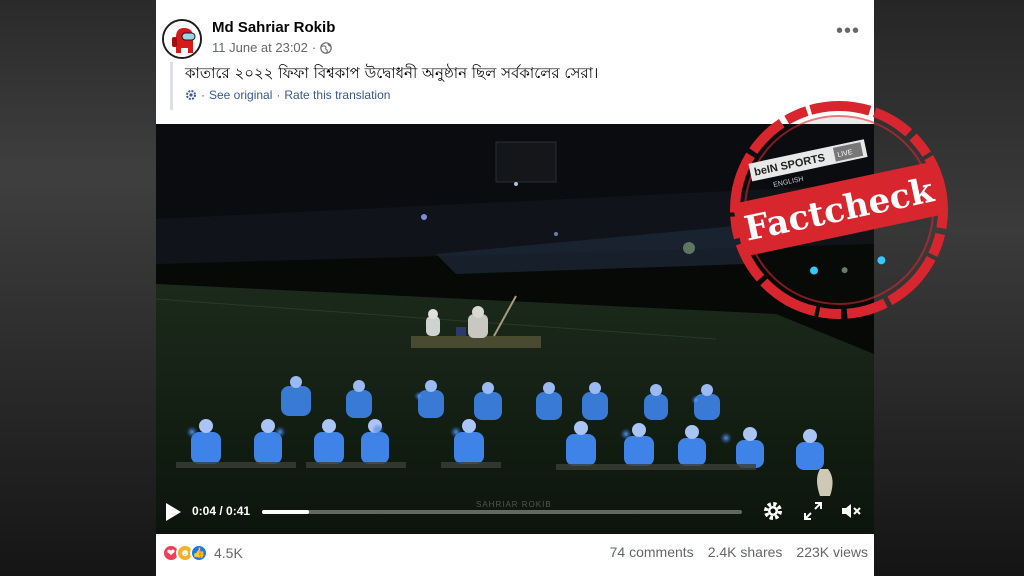 The height and width of the screenshot is (576, 1024). I want to click on post-meta: 11 June at 23:02 ·, so click(272, 47).